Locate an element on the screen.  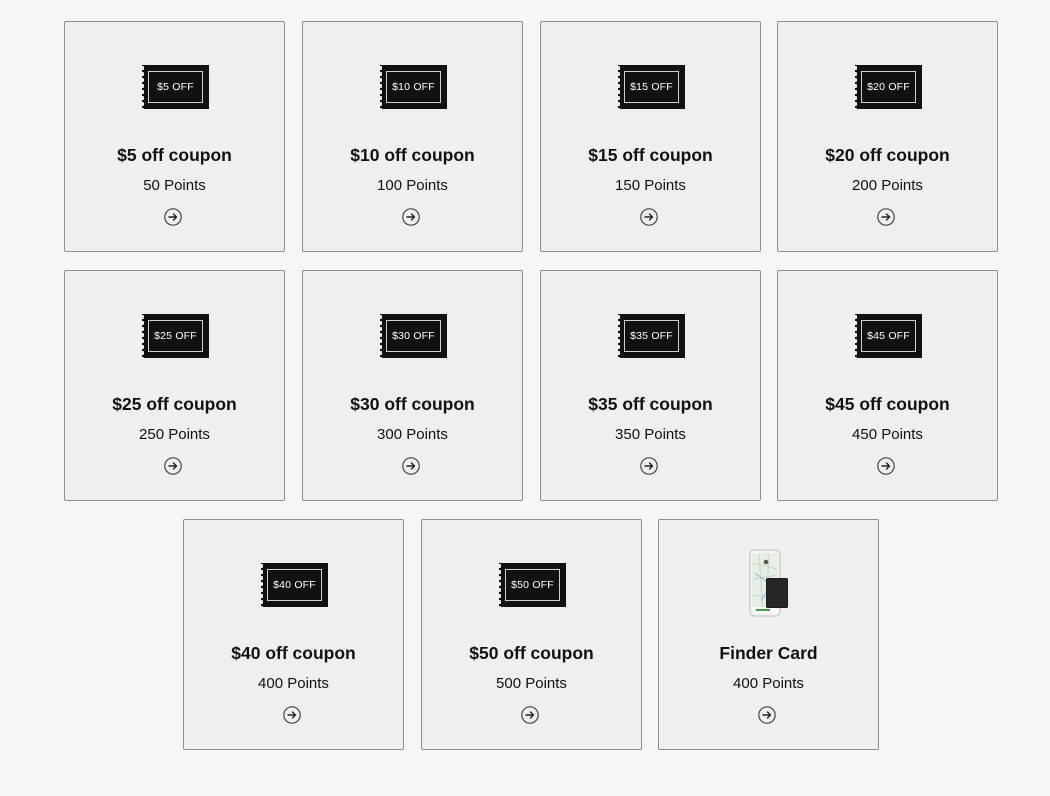
reward-title: $45 off coupon is located at coordinates (887, 404).